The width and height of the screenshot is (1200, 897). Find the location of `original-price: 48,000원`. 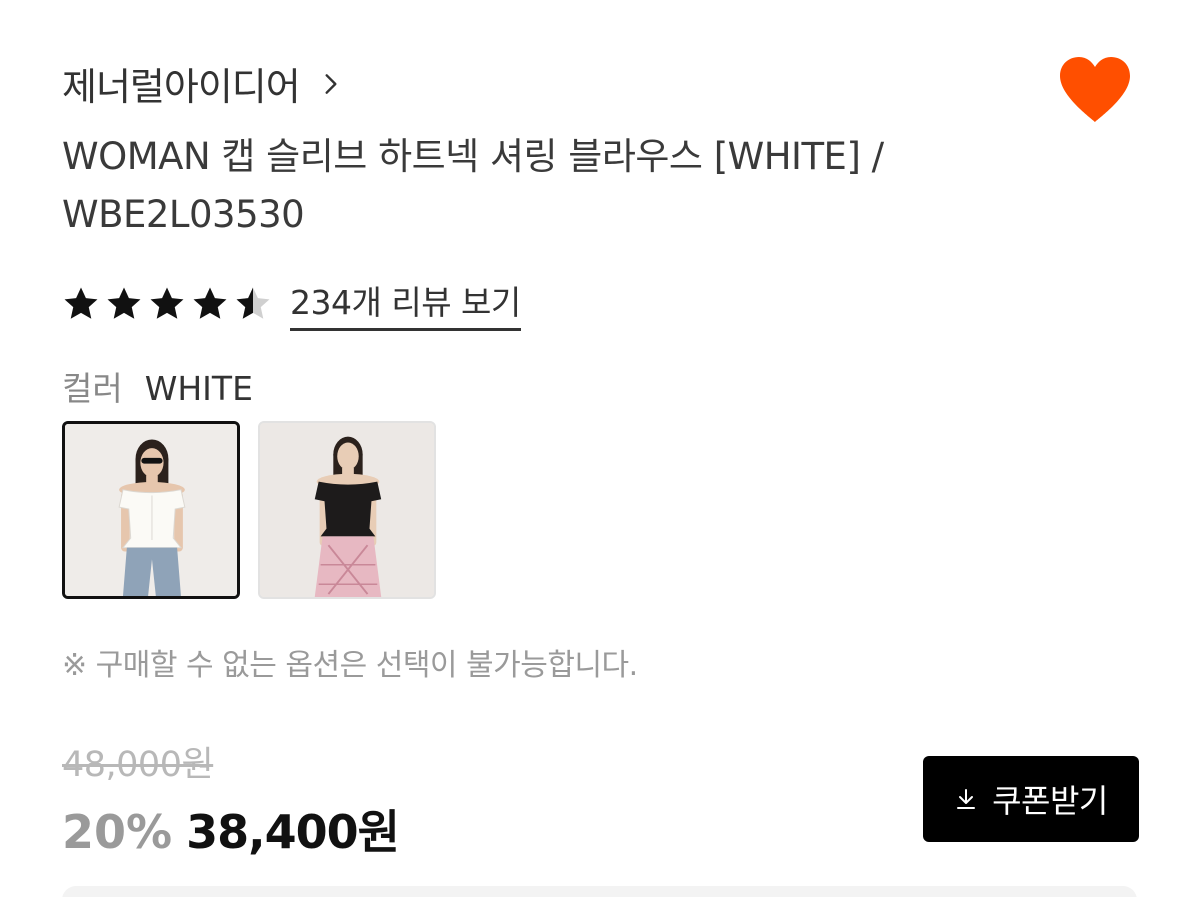

original-price: 48,000원 is located at coordinates (138, 765).